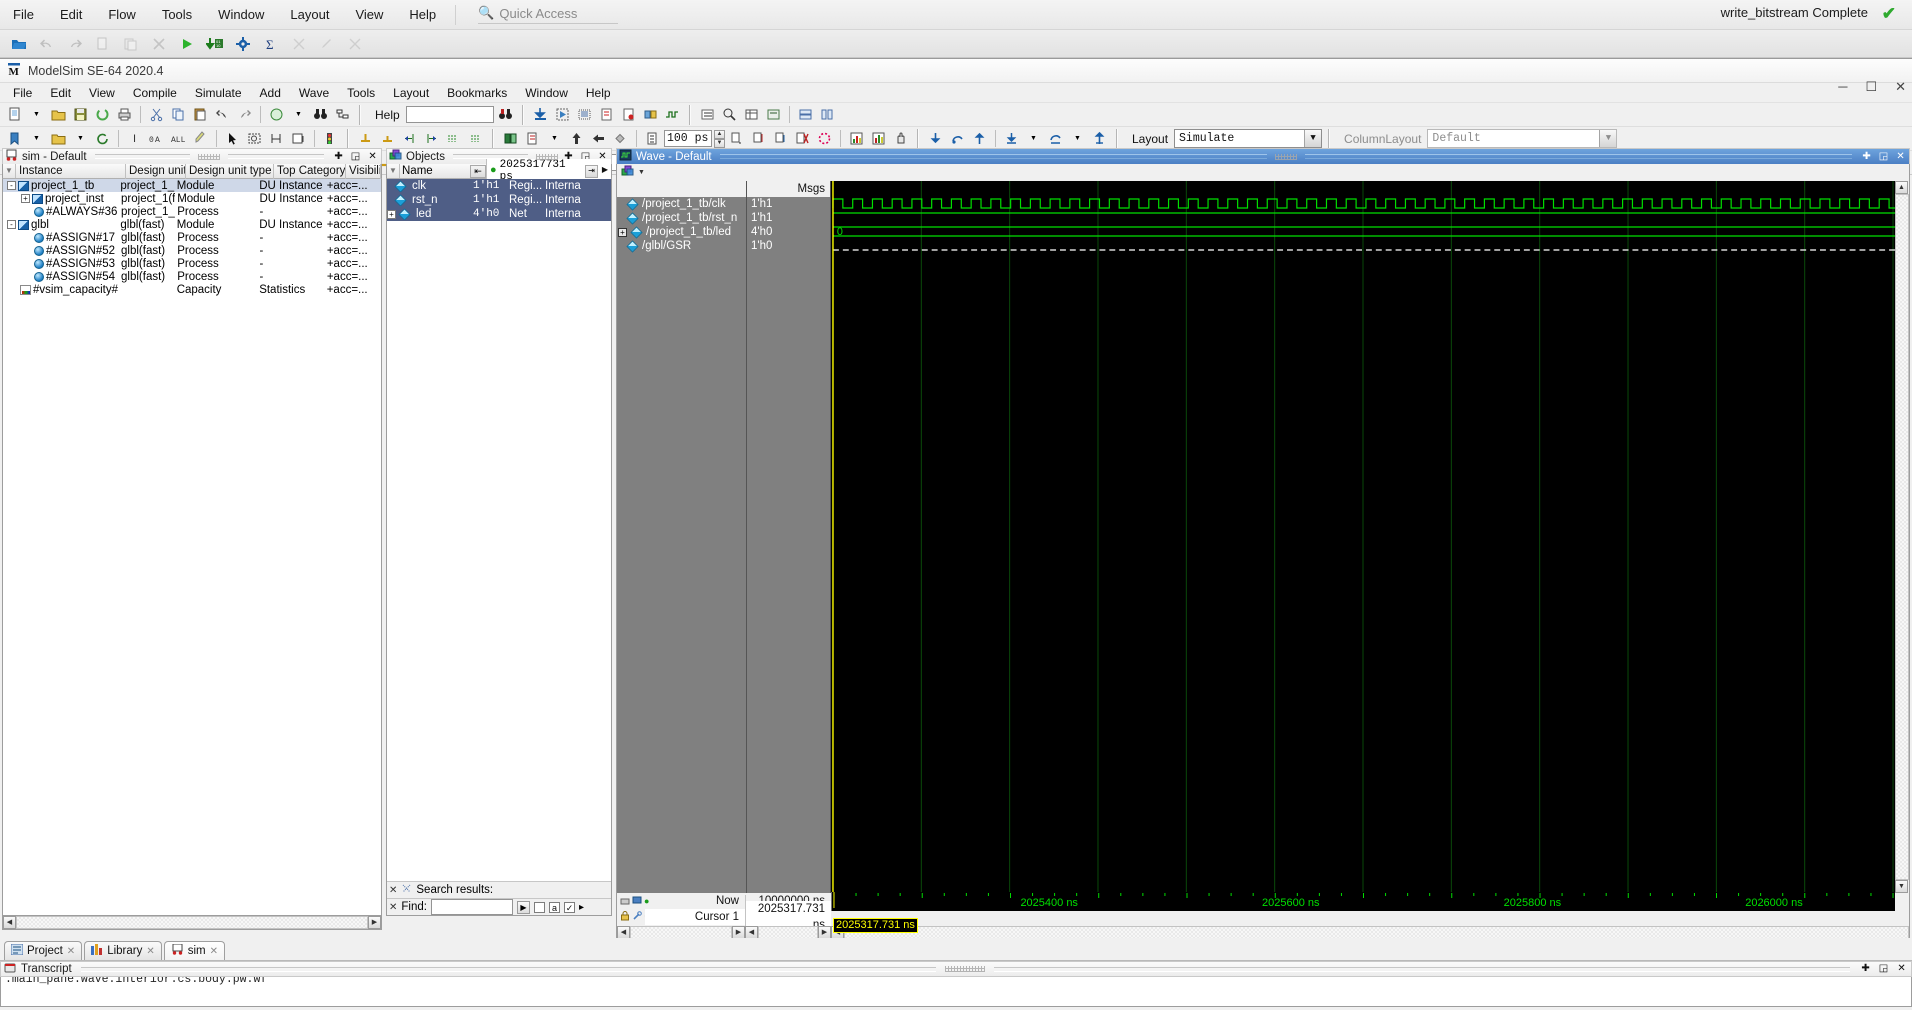  What do you see at coordinates (824, 932) in the screenshot?
I see `values-scroll-right-icon: ▶` at bounding box center [824, 932].